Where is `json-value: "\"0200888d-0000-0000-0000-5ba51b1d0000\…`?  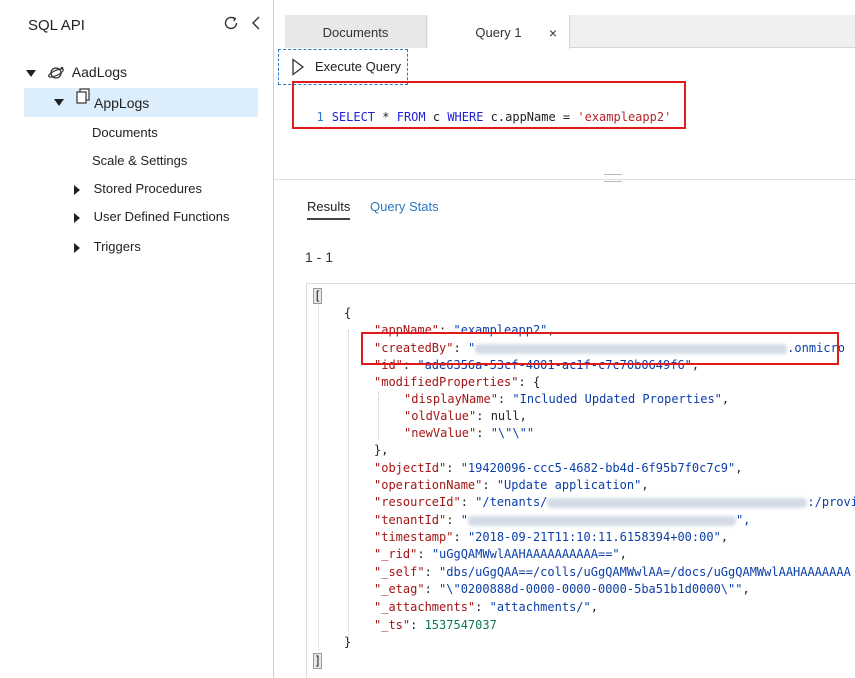
json-value: "\"0200888d-0000-0000-0000-5ba51b1d0000\… is located at coordinates (591, 589).